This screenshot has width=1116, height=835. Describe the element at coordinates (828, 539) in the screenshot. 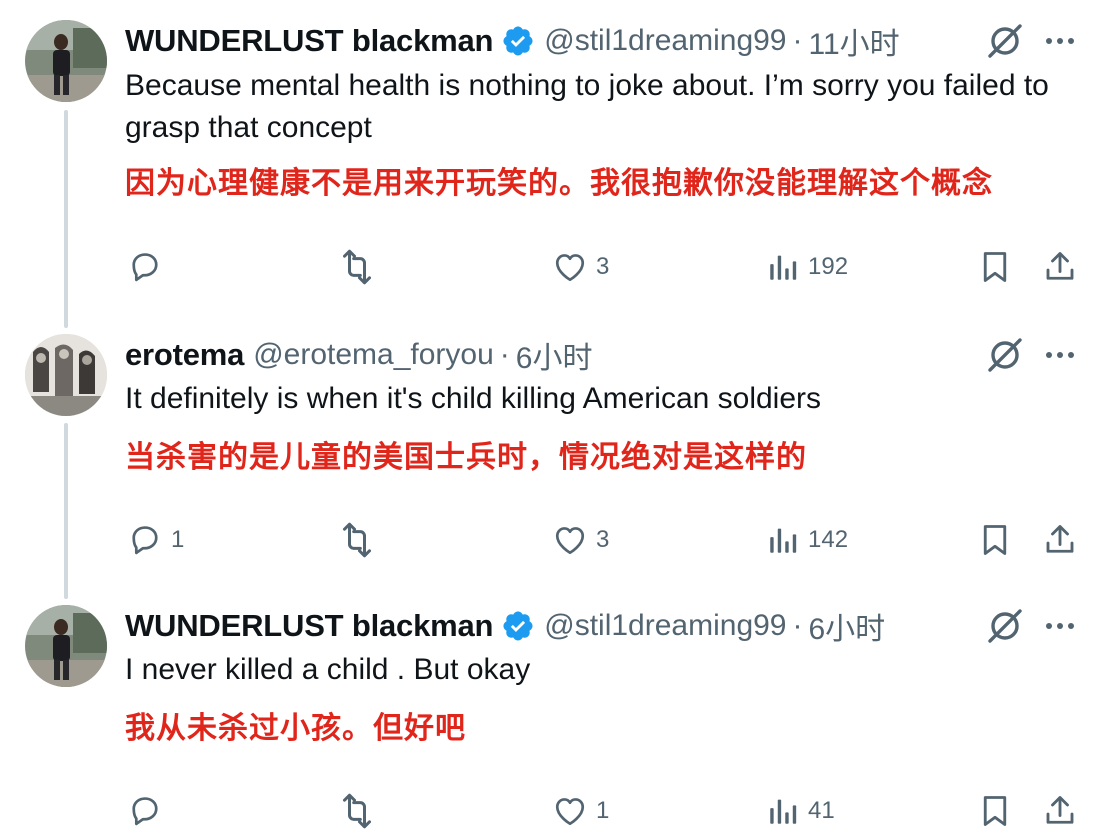

I see `view-count: 142` at that location.